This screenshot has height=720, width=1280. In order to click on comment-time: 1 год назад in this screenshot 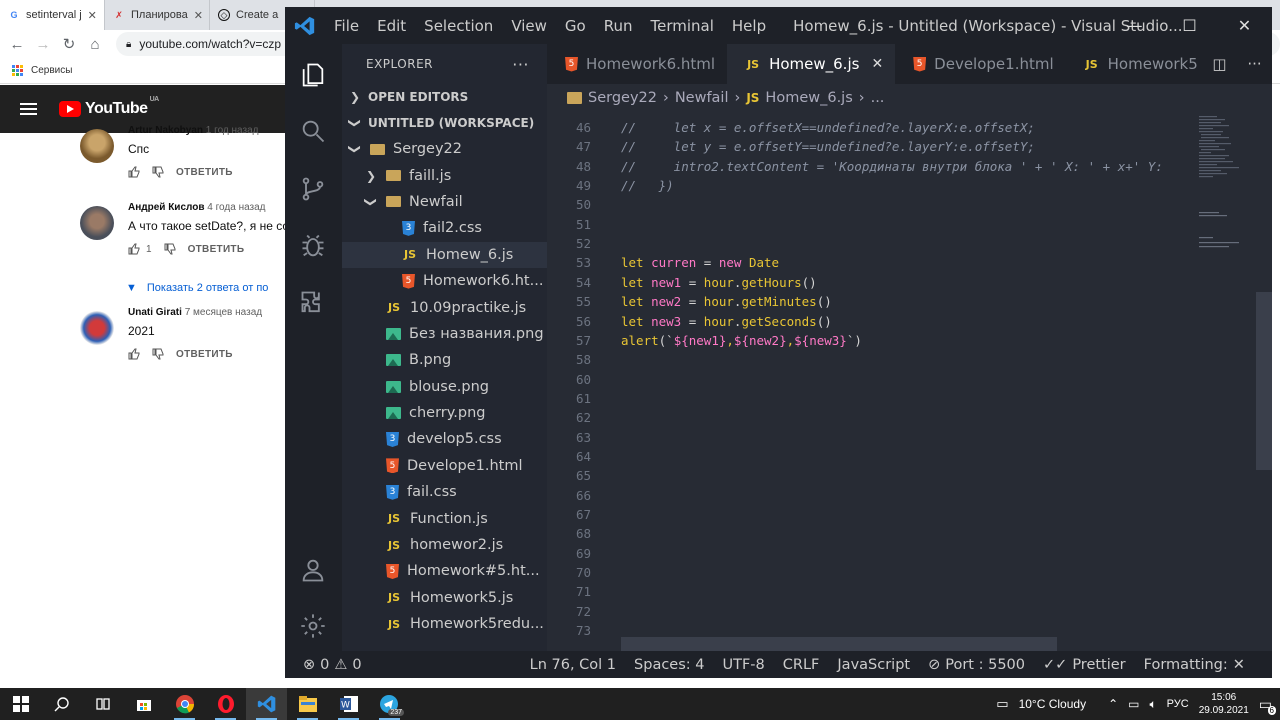, I will do `click(232, 130)`.